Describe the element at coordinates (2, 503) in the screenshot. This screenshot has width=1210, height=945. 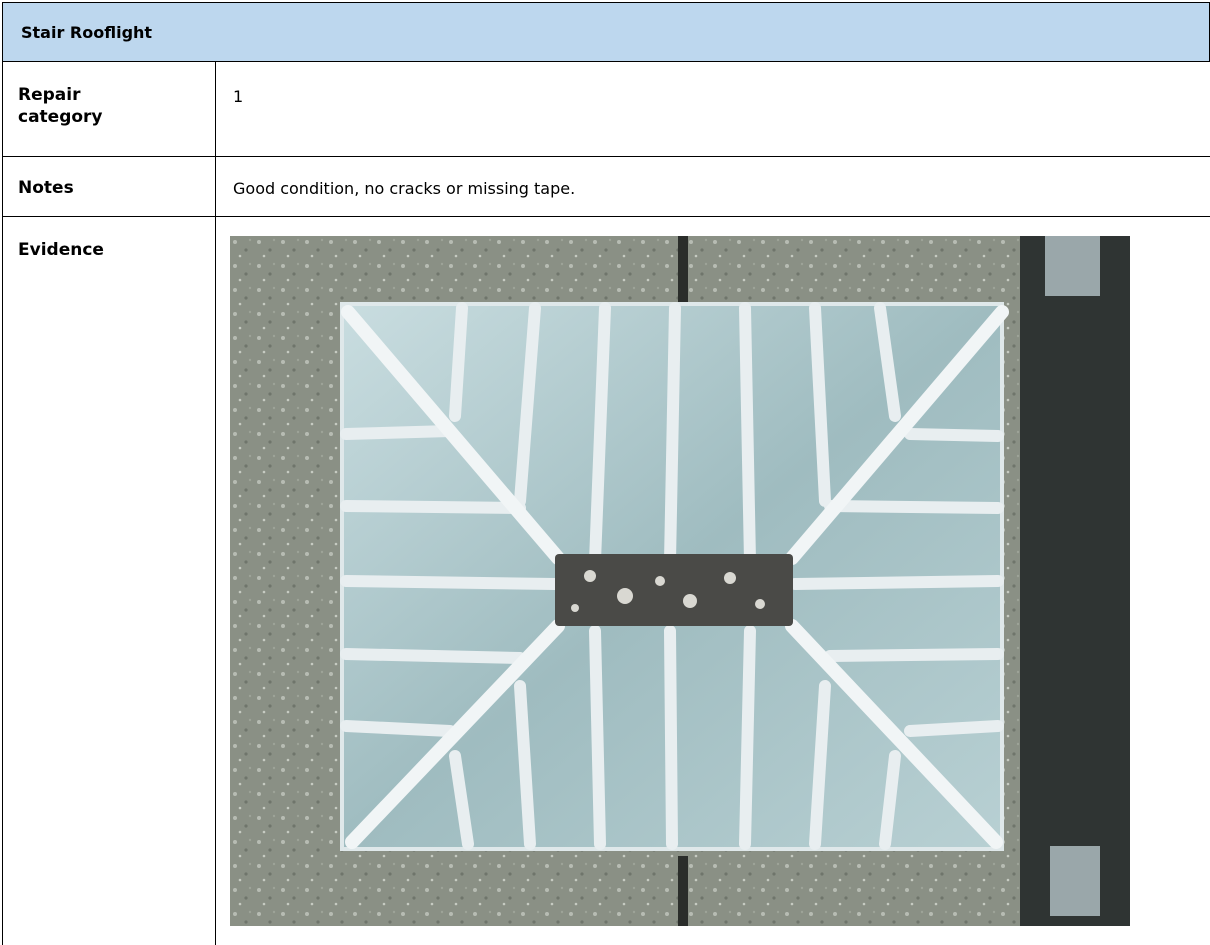
I see `table-left-border` at that location.